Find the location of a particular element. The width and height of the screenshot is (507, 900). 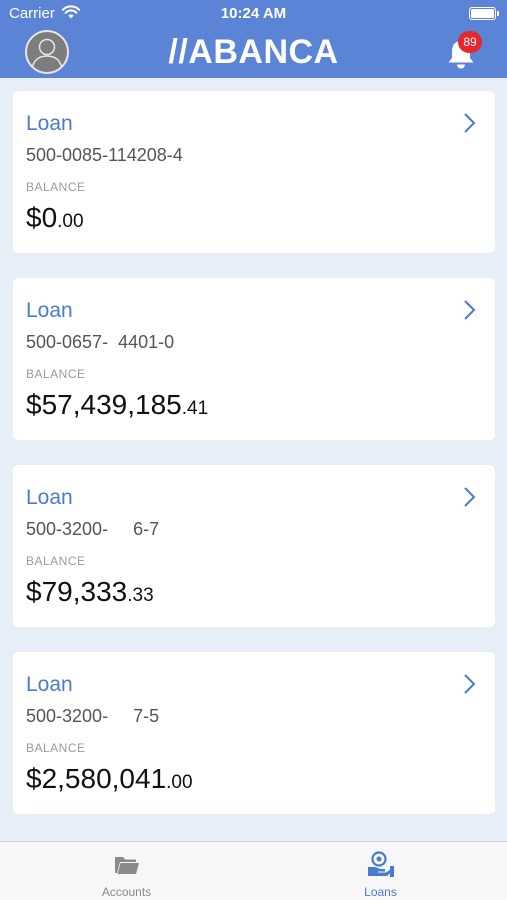

loan-balance: $2,580,041.00 is located at coordinates (109, 779).